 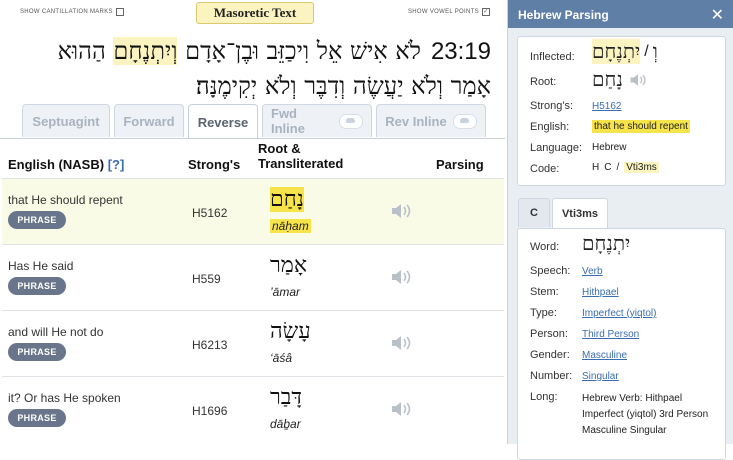 What do you see at coordinates (616, 51) in the screenshot?
I see `inflected-word: יִתְנֶחָם` at bounding box center [616, 51].